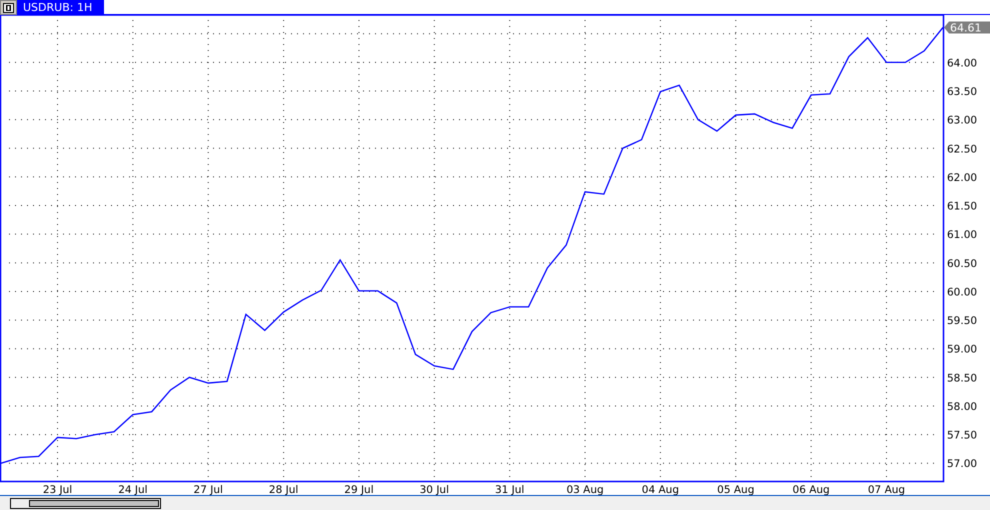 This screenshot has width=990, height=510. Describe the element at coordinates (585, 489) in the screenshot. I see `axis-label: 03 Aug` at that location.